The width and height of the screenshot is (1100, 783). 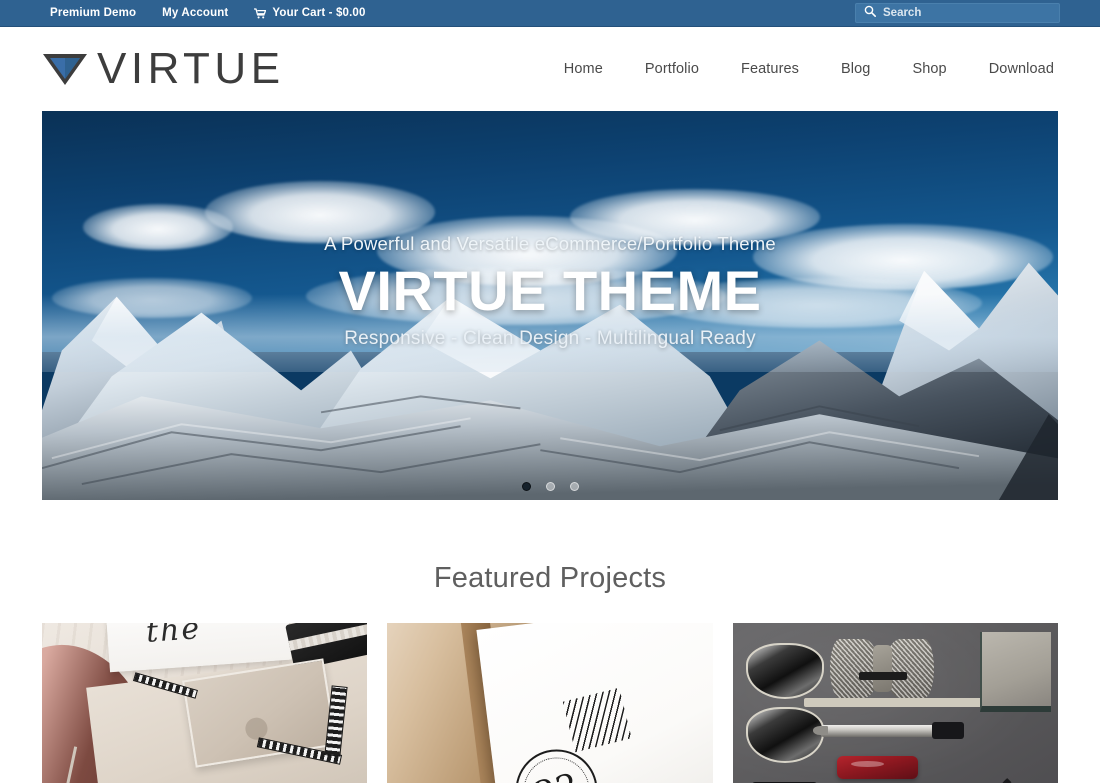 I want to click on search-input, so click(x=967, y=13).